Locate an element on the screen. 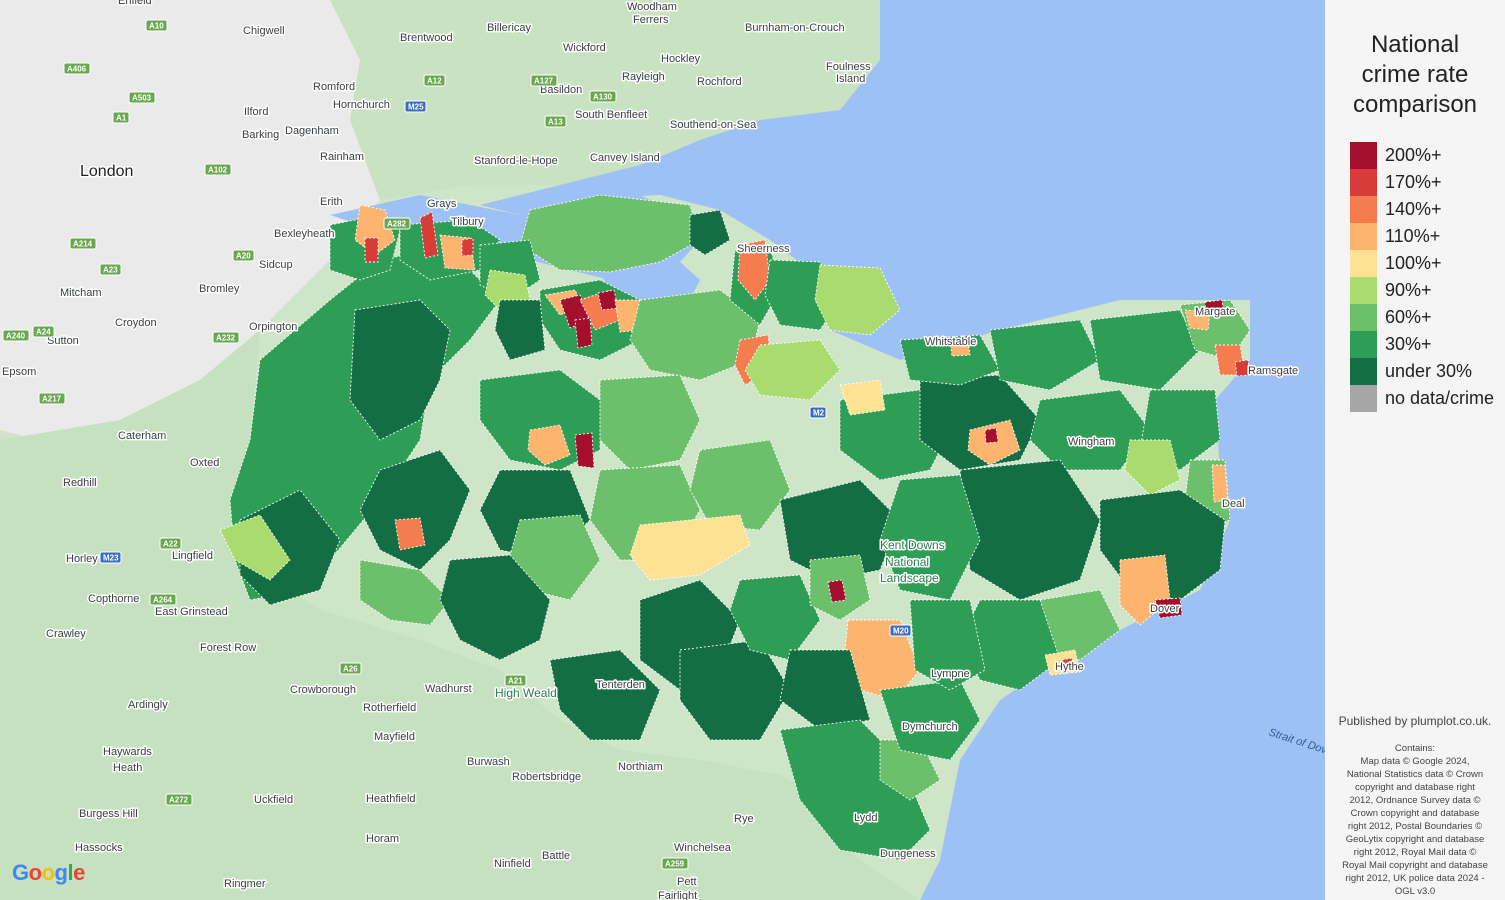 The image size is (1505, 900). place-label: Ringmer is located at coordinates (245, 884).